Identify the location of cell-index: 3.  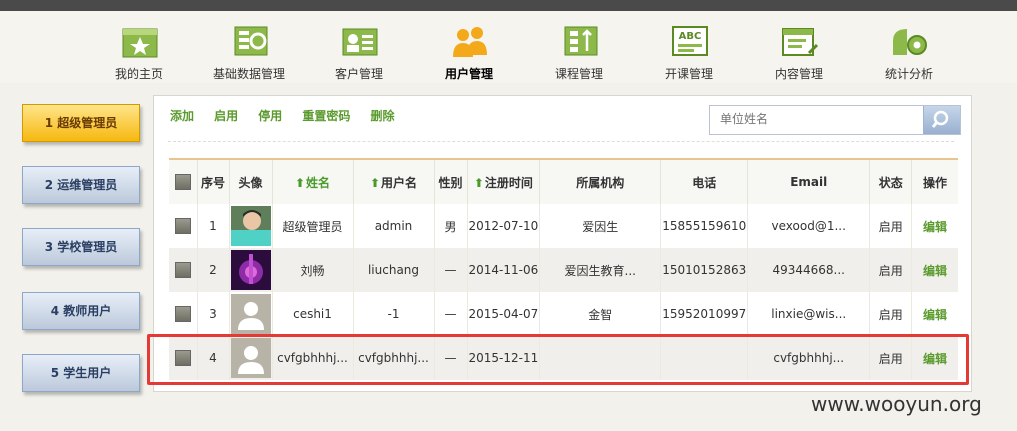
(213, 314).